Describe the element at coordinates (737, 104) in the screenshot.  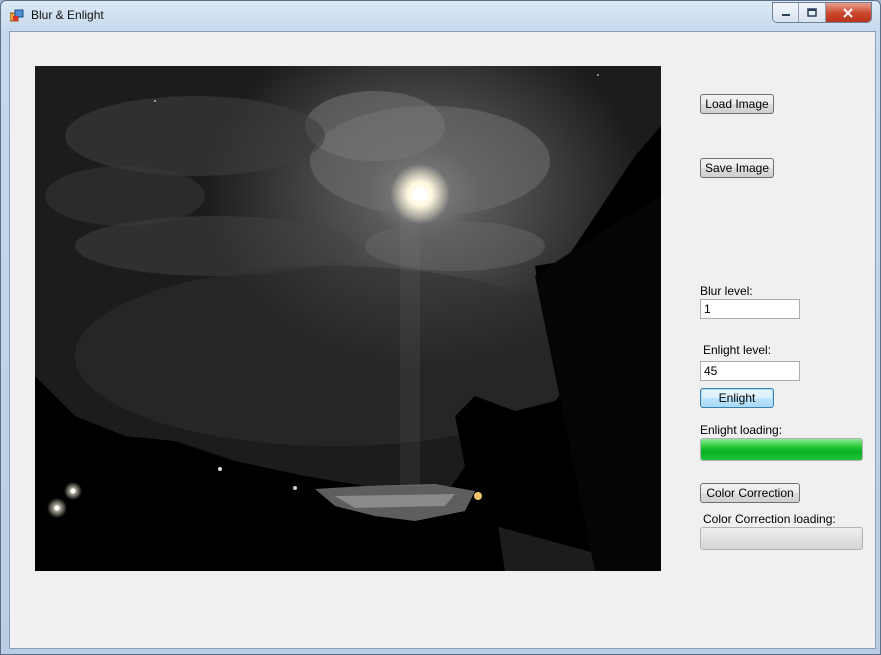
I see `load-image-button: Load Image` at that location.